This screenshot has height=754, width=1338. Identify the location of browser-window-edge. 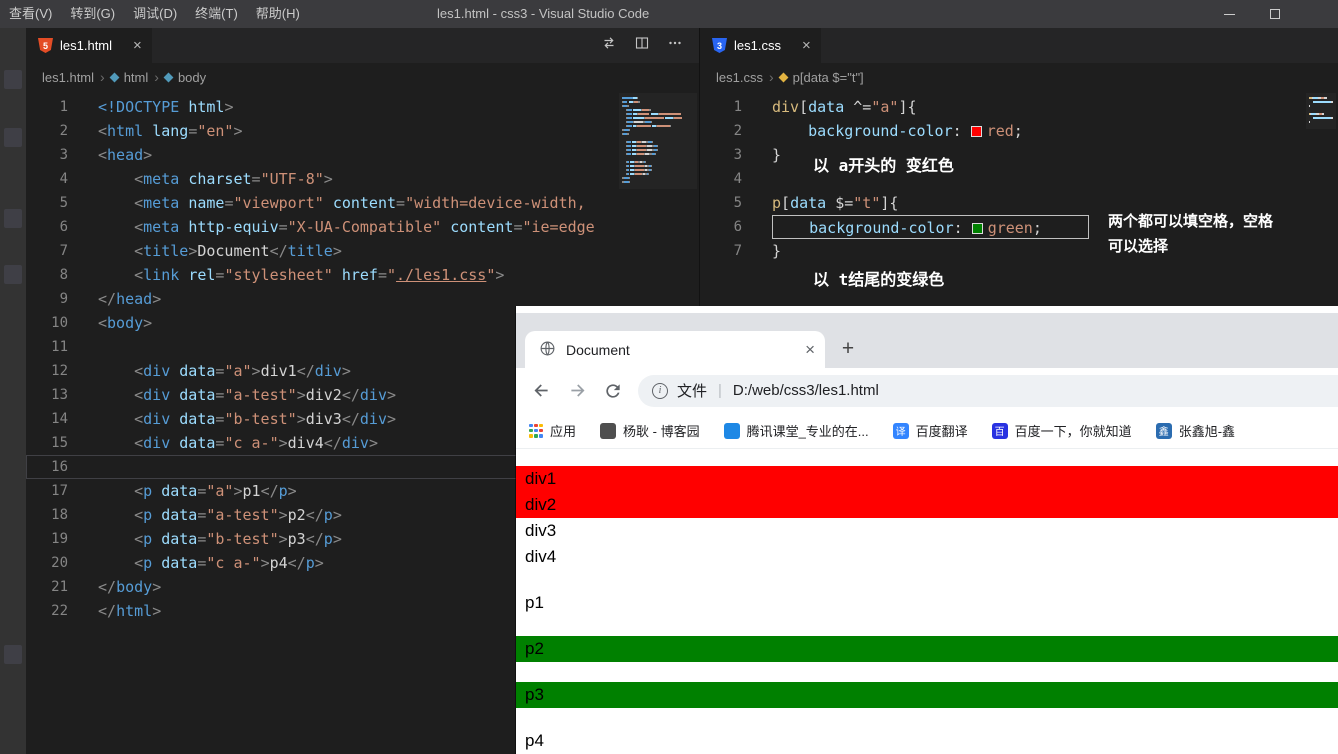
(927, 309).